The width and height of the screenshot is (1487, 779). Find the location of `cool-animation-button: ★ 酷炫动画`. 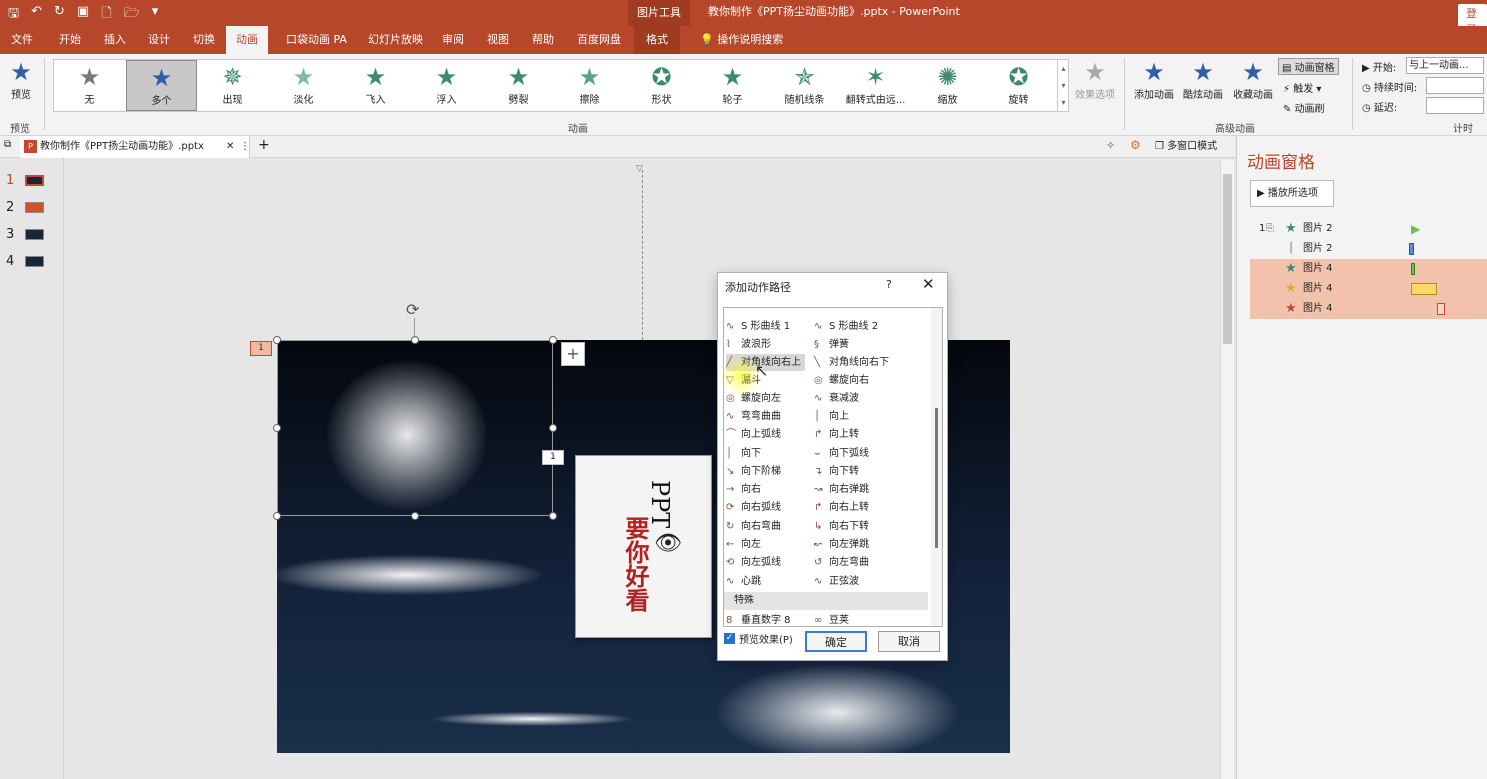

cool-animation-button: ★ 酷炫动画 is located at coordinates (1203, 79).